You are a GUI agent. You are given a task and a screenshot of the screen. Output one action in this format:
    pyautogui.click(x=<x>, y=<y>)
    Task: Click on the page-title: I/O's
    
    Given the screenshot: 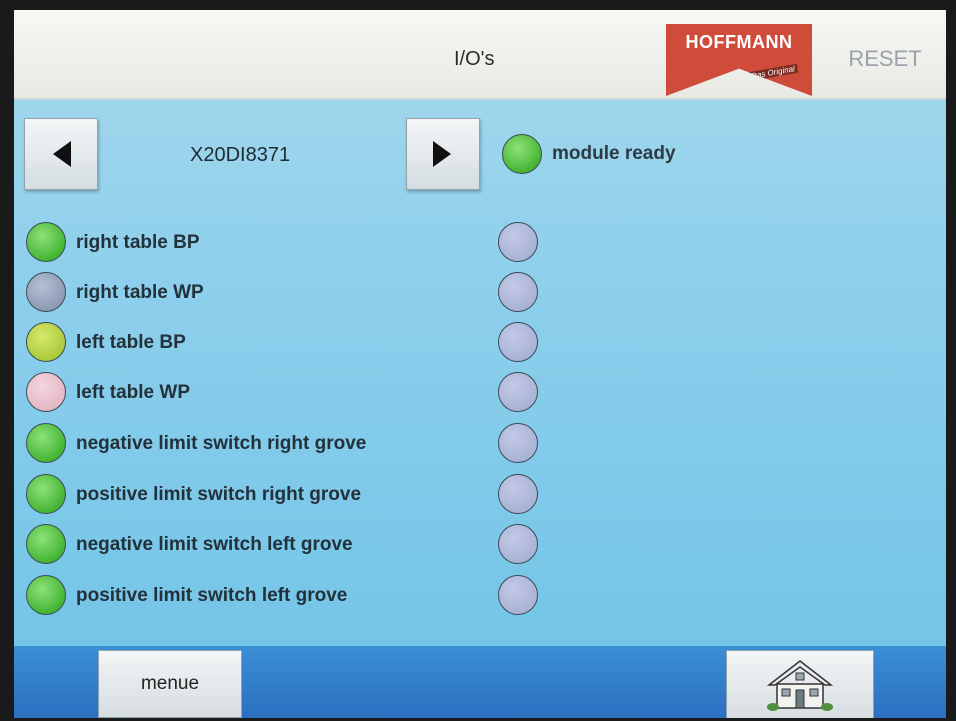 What is the action you would take?
    pyautogui.click(x=474, y=59)
    